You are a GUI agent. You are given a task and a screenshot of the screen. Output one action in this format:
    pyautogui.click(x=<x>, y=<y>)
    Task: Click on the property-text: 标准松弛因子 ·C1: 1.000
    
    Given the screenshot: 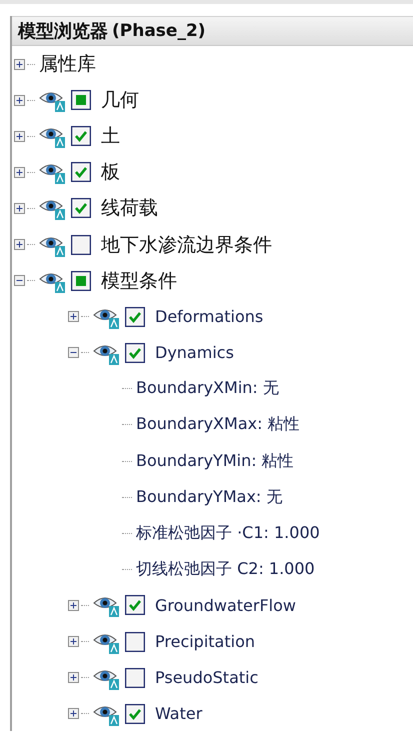 What is the action you would take?
    pyautogui.click(x=228, y=533)
    